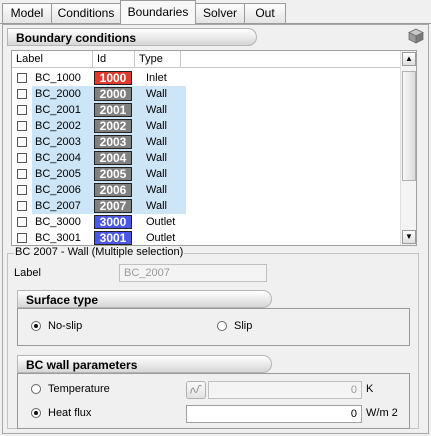 The height and width of the screenshot is (436, 431). I want to click on temperature-field: 0, so click(285, 390).